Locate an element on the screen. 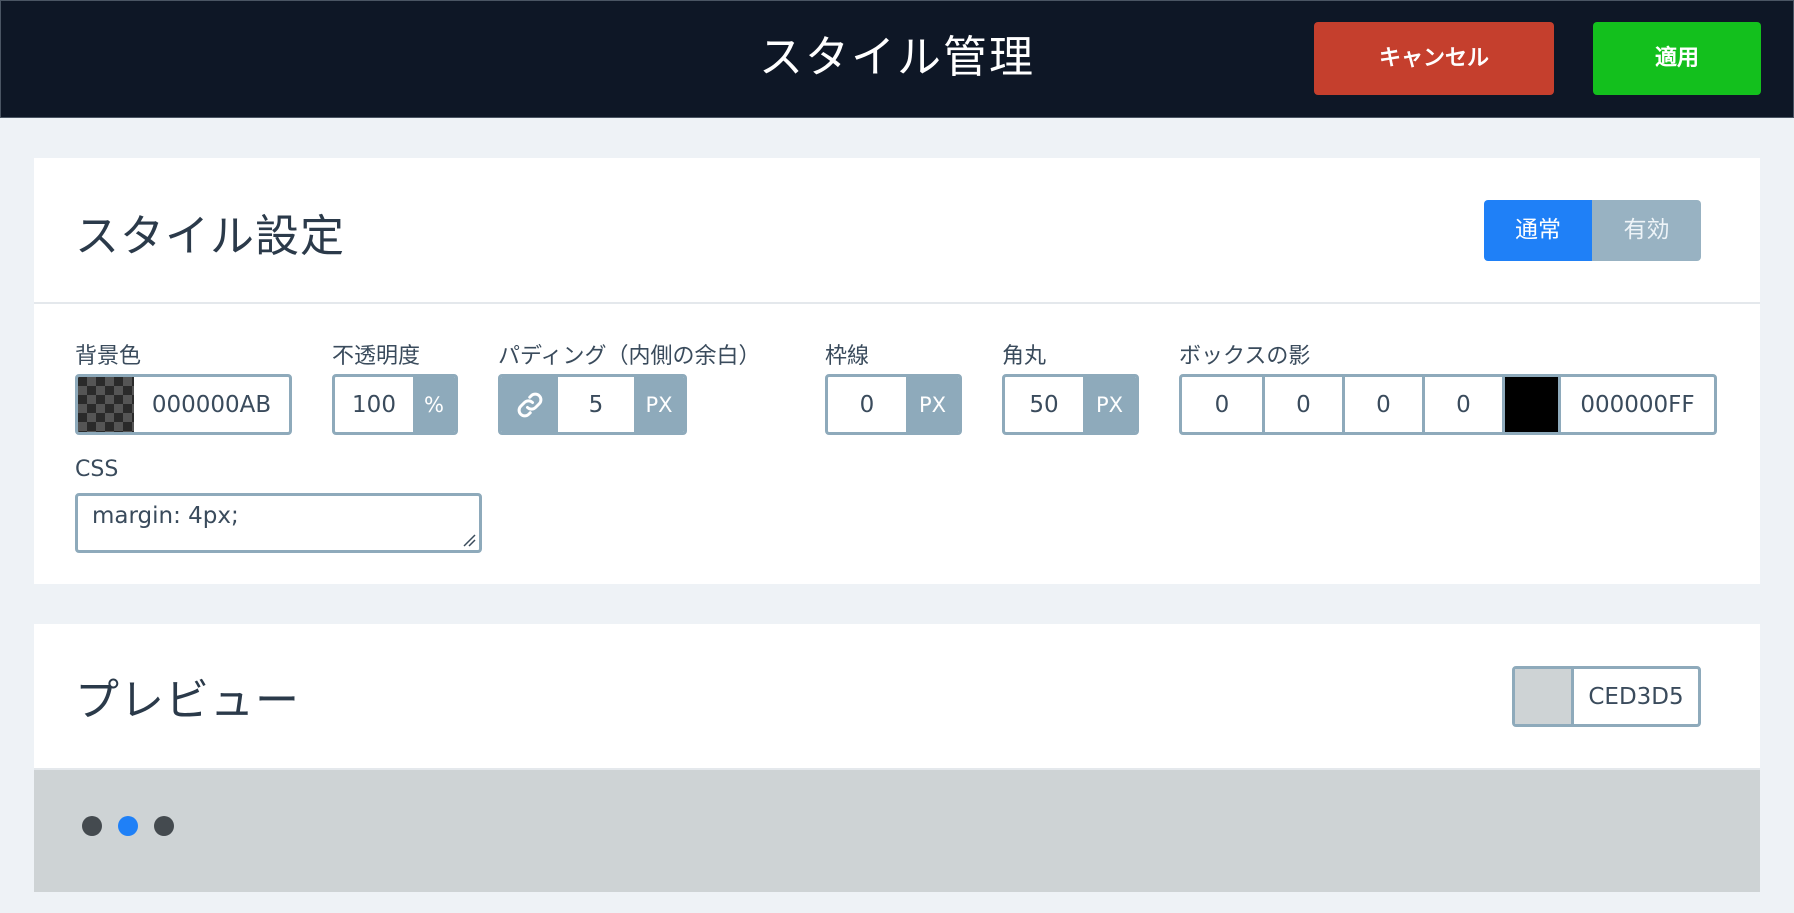  padding-input: 5 is located at coordinates (596, 404).